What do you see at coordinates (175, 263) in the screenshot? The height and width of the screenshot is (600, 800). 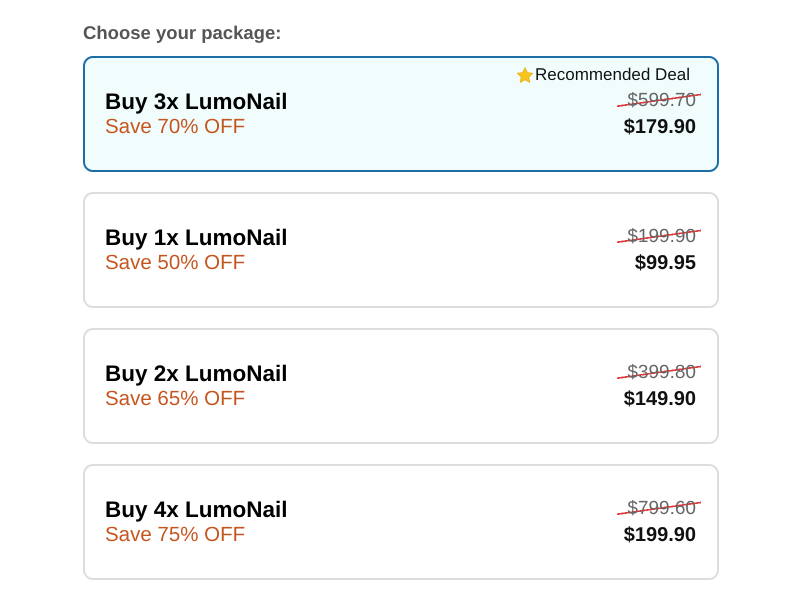 I see `discount-text: Save 50% OFF` at bounding box center [175, 263].